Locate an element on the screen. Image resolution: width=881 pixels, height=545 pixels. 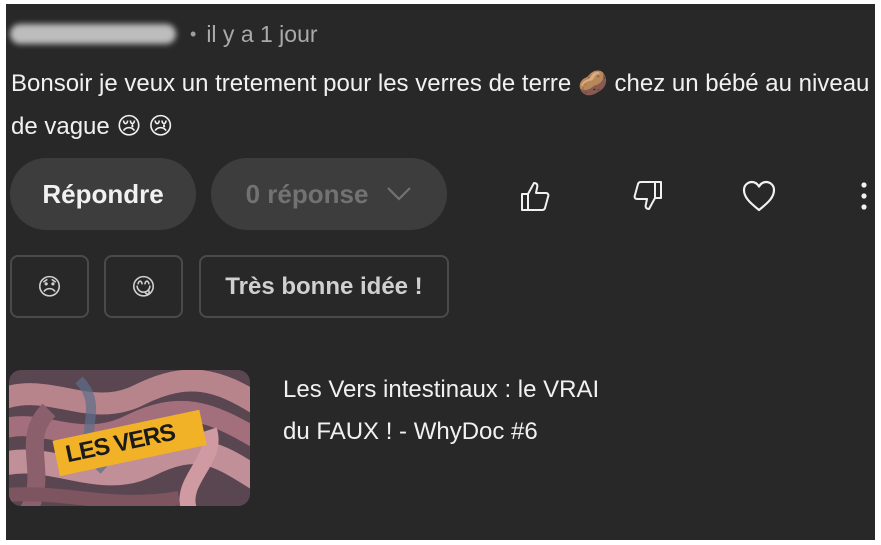
video-title-line2: du FAUX ! - WhyDoc #6 is located at coordinates (410, 431).